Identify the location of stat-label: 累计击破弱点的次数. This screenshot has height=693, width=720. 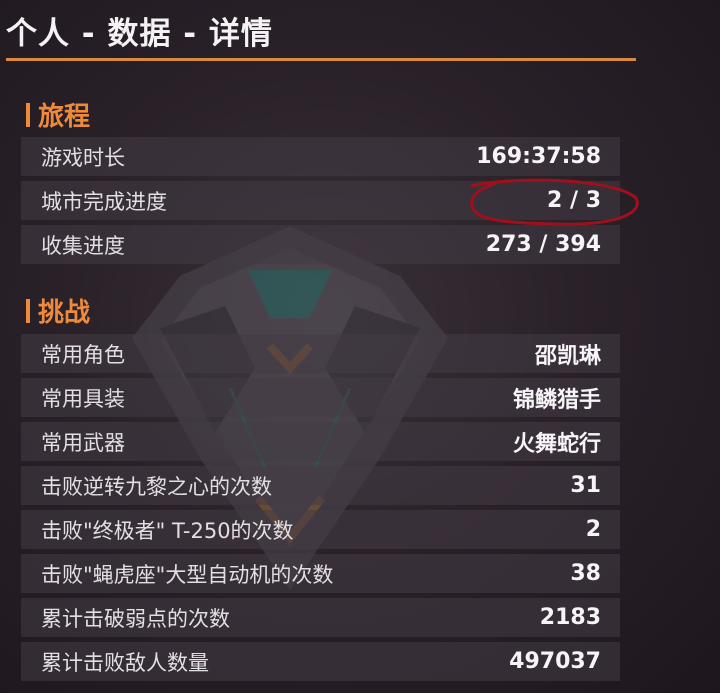
(135, 618).